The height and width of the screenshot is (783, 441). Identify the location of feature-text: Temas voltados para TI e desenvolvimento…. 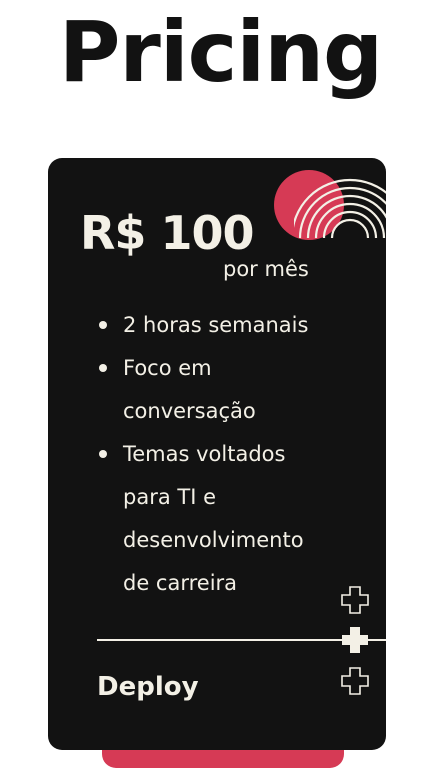
(213, 518).